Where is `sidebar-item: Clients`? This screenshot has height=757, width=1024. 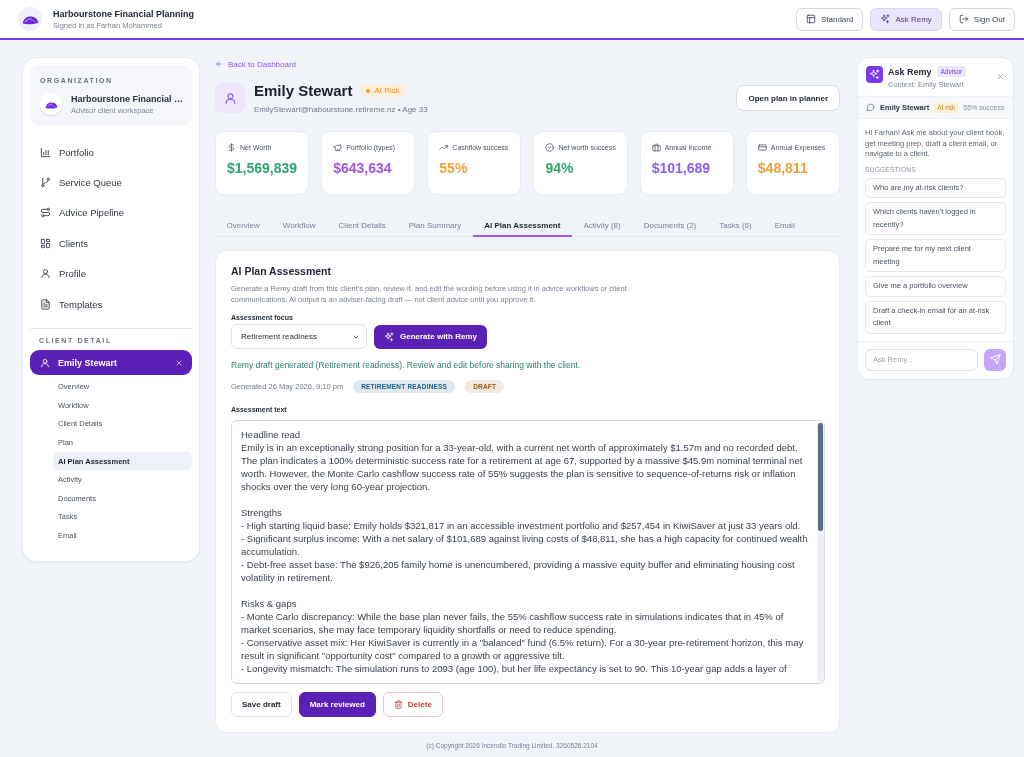 sidebar-item: Clients is located at coordinates (111, 243).